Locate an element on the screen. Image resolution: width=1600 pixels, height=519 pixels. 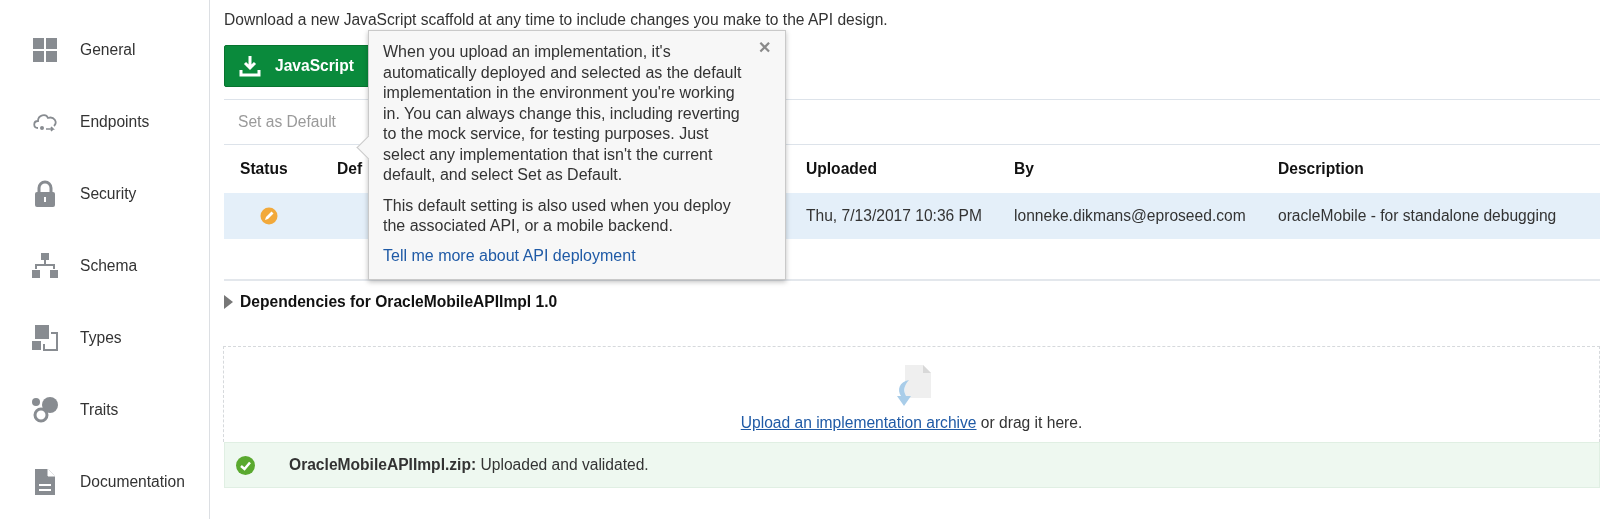
column-header: Uploaded is located at coordinates (842, 169).